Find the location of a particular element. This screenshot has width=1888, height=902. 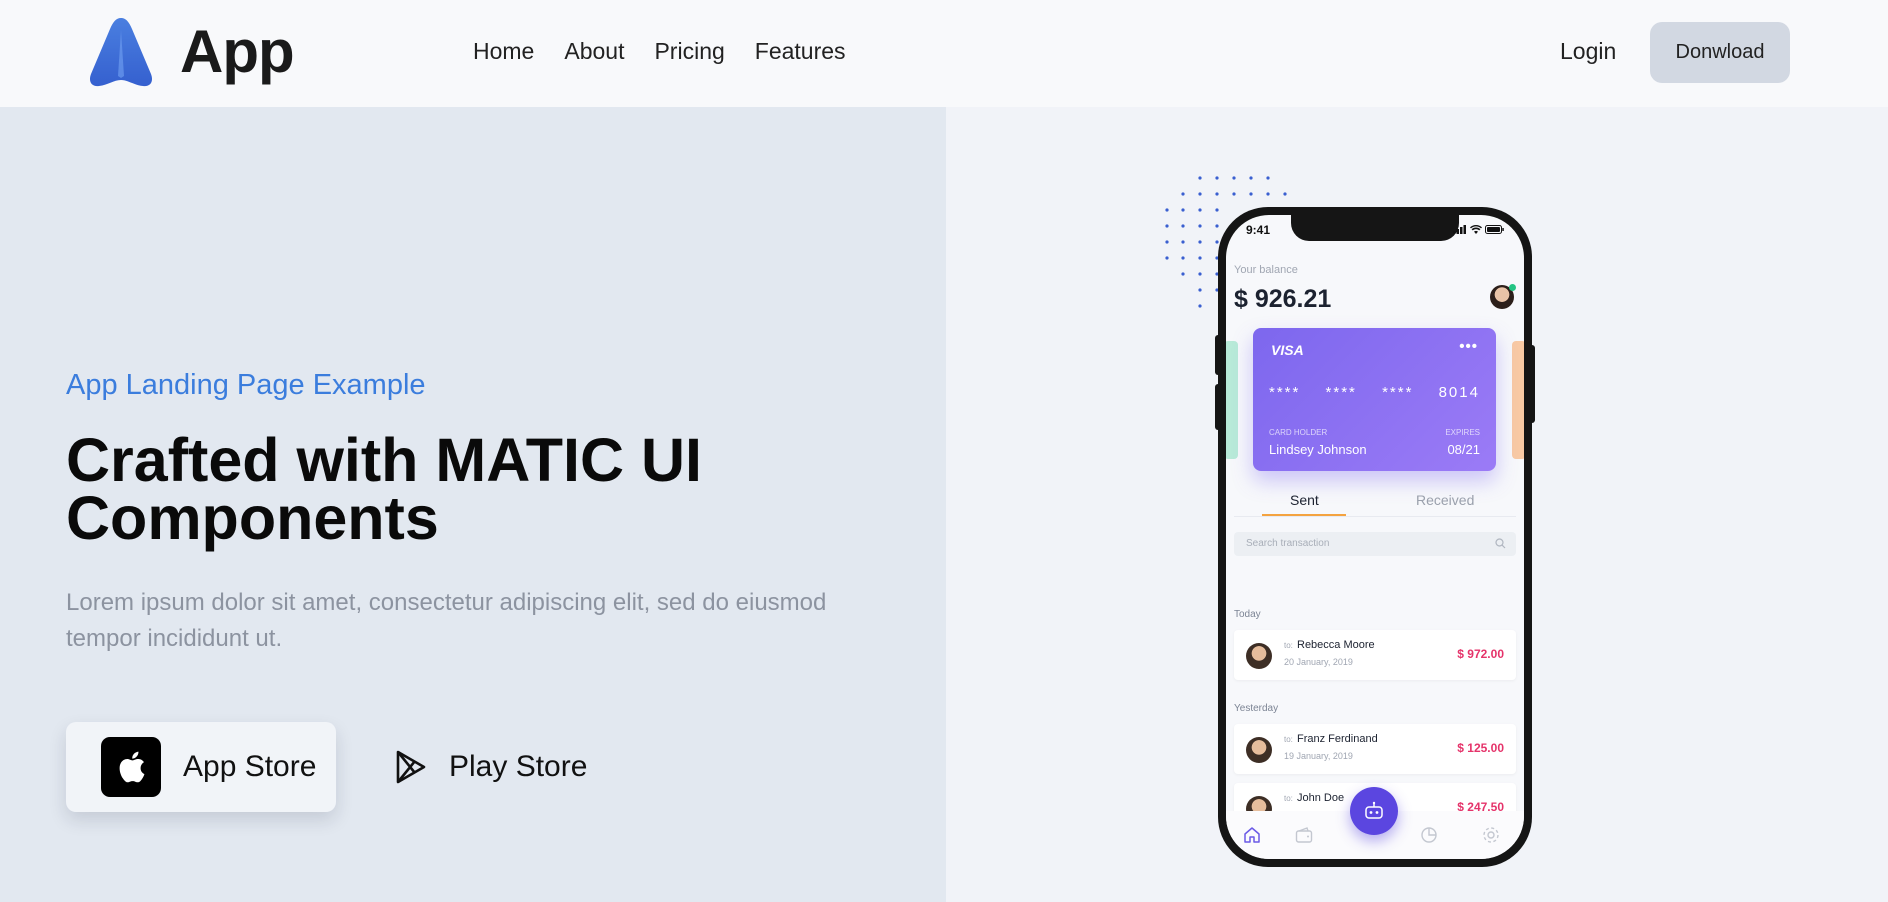

search-icon is located at coordinates (1500, 543).